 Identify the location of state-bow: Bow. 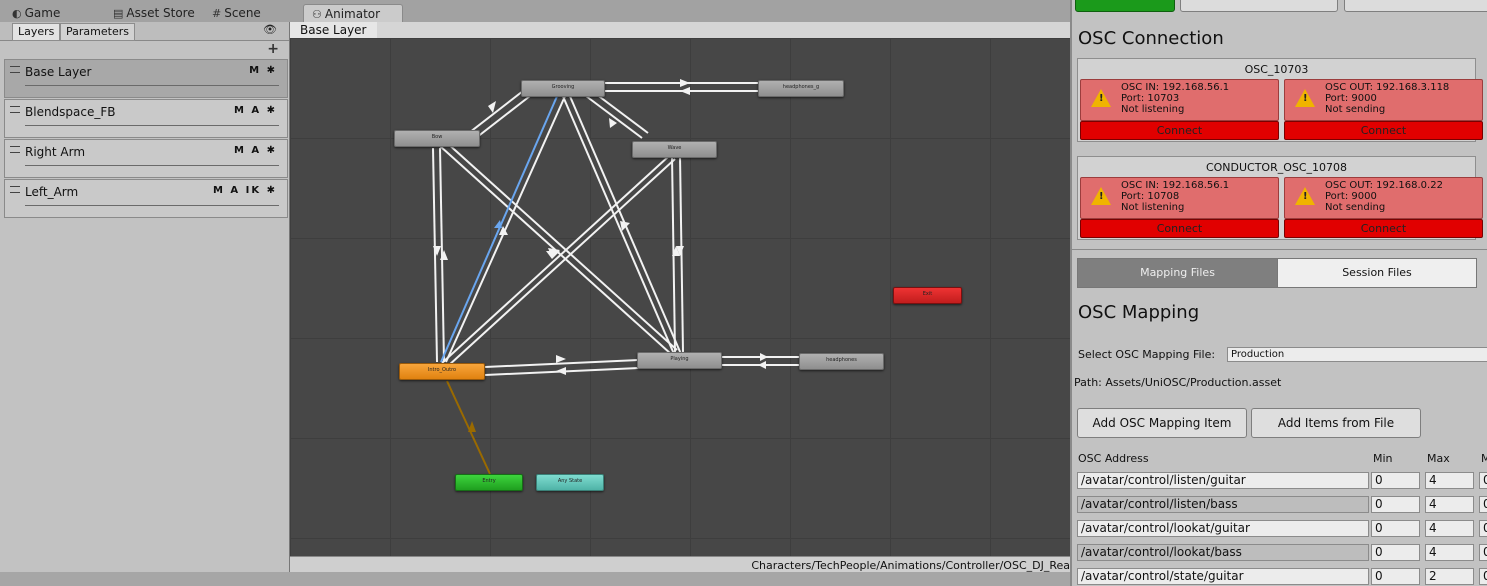
(437, 138).